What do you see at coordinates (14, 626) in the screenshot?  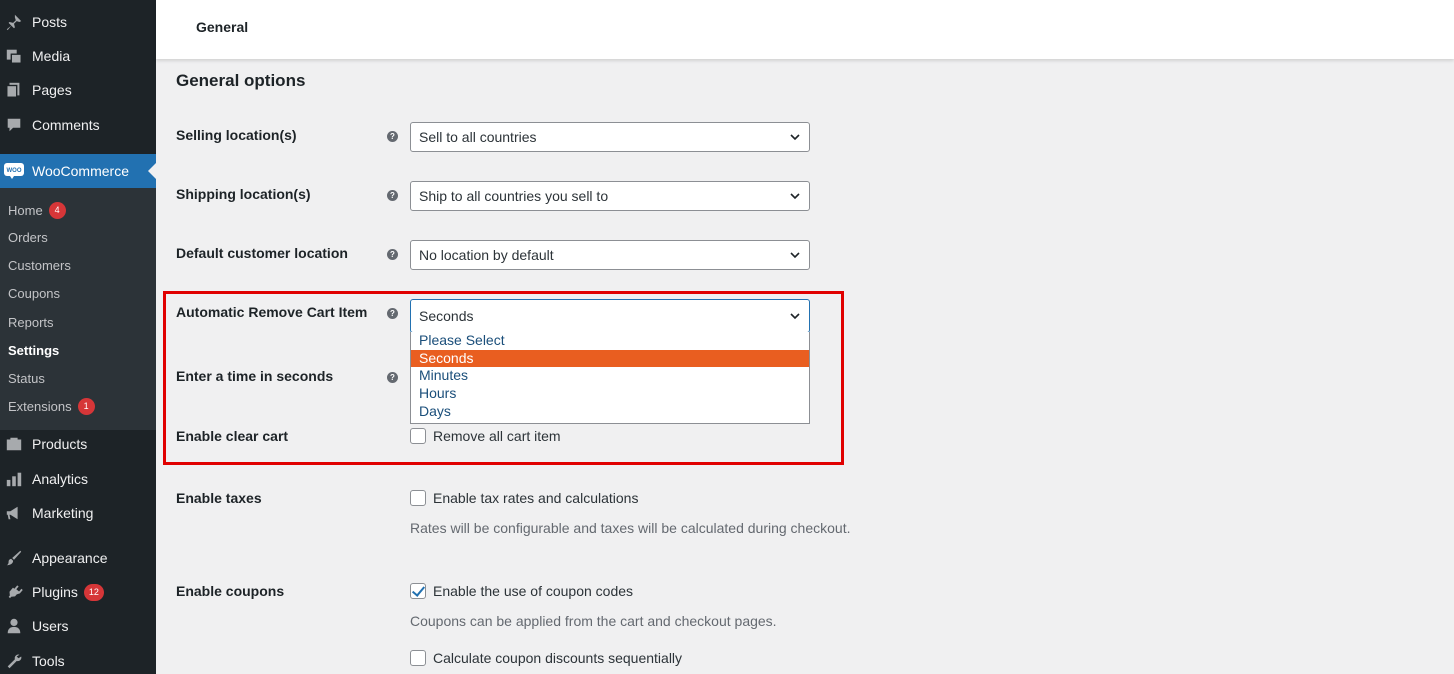 I see `user-icon` at bounding box center [14, 626].